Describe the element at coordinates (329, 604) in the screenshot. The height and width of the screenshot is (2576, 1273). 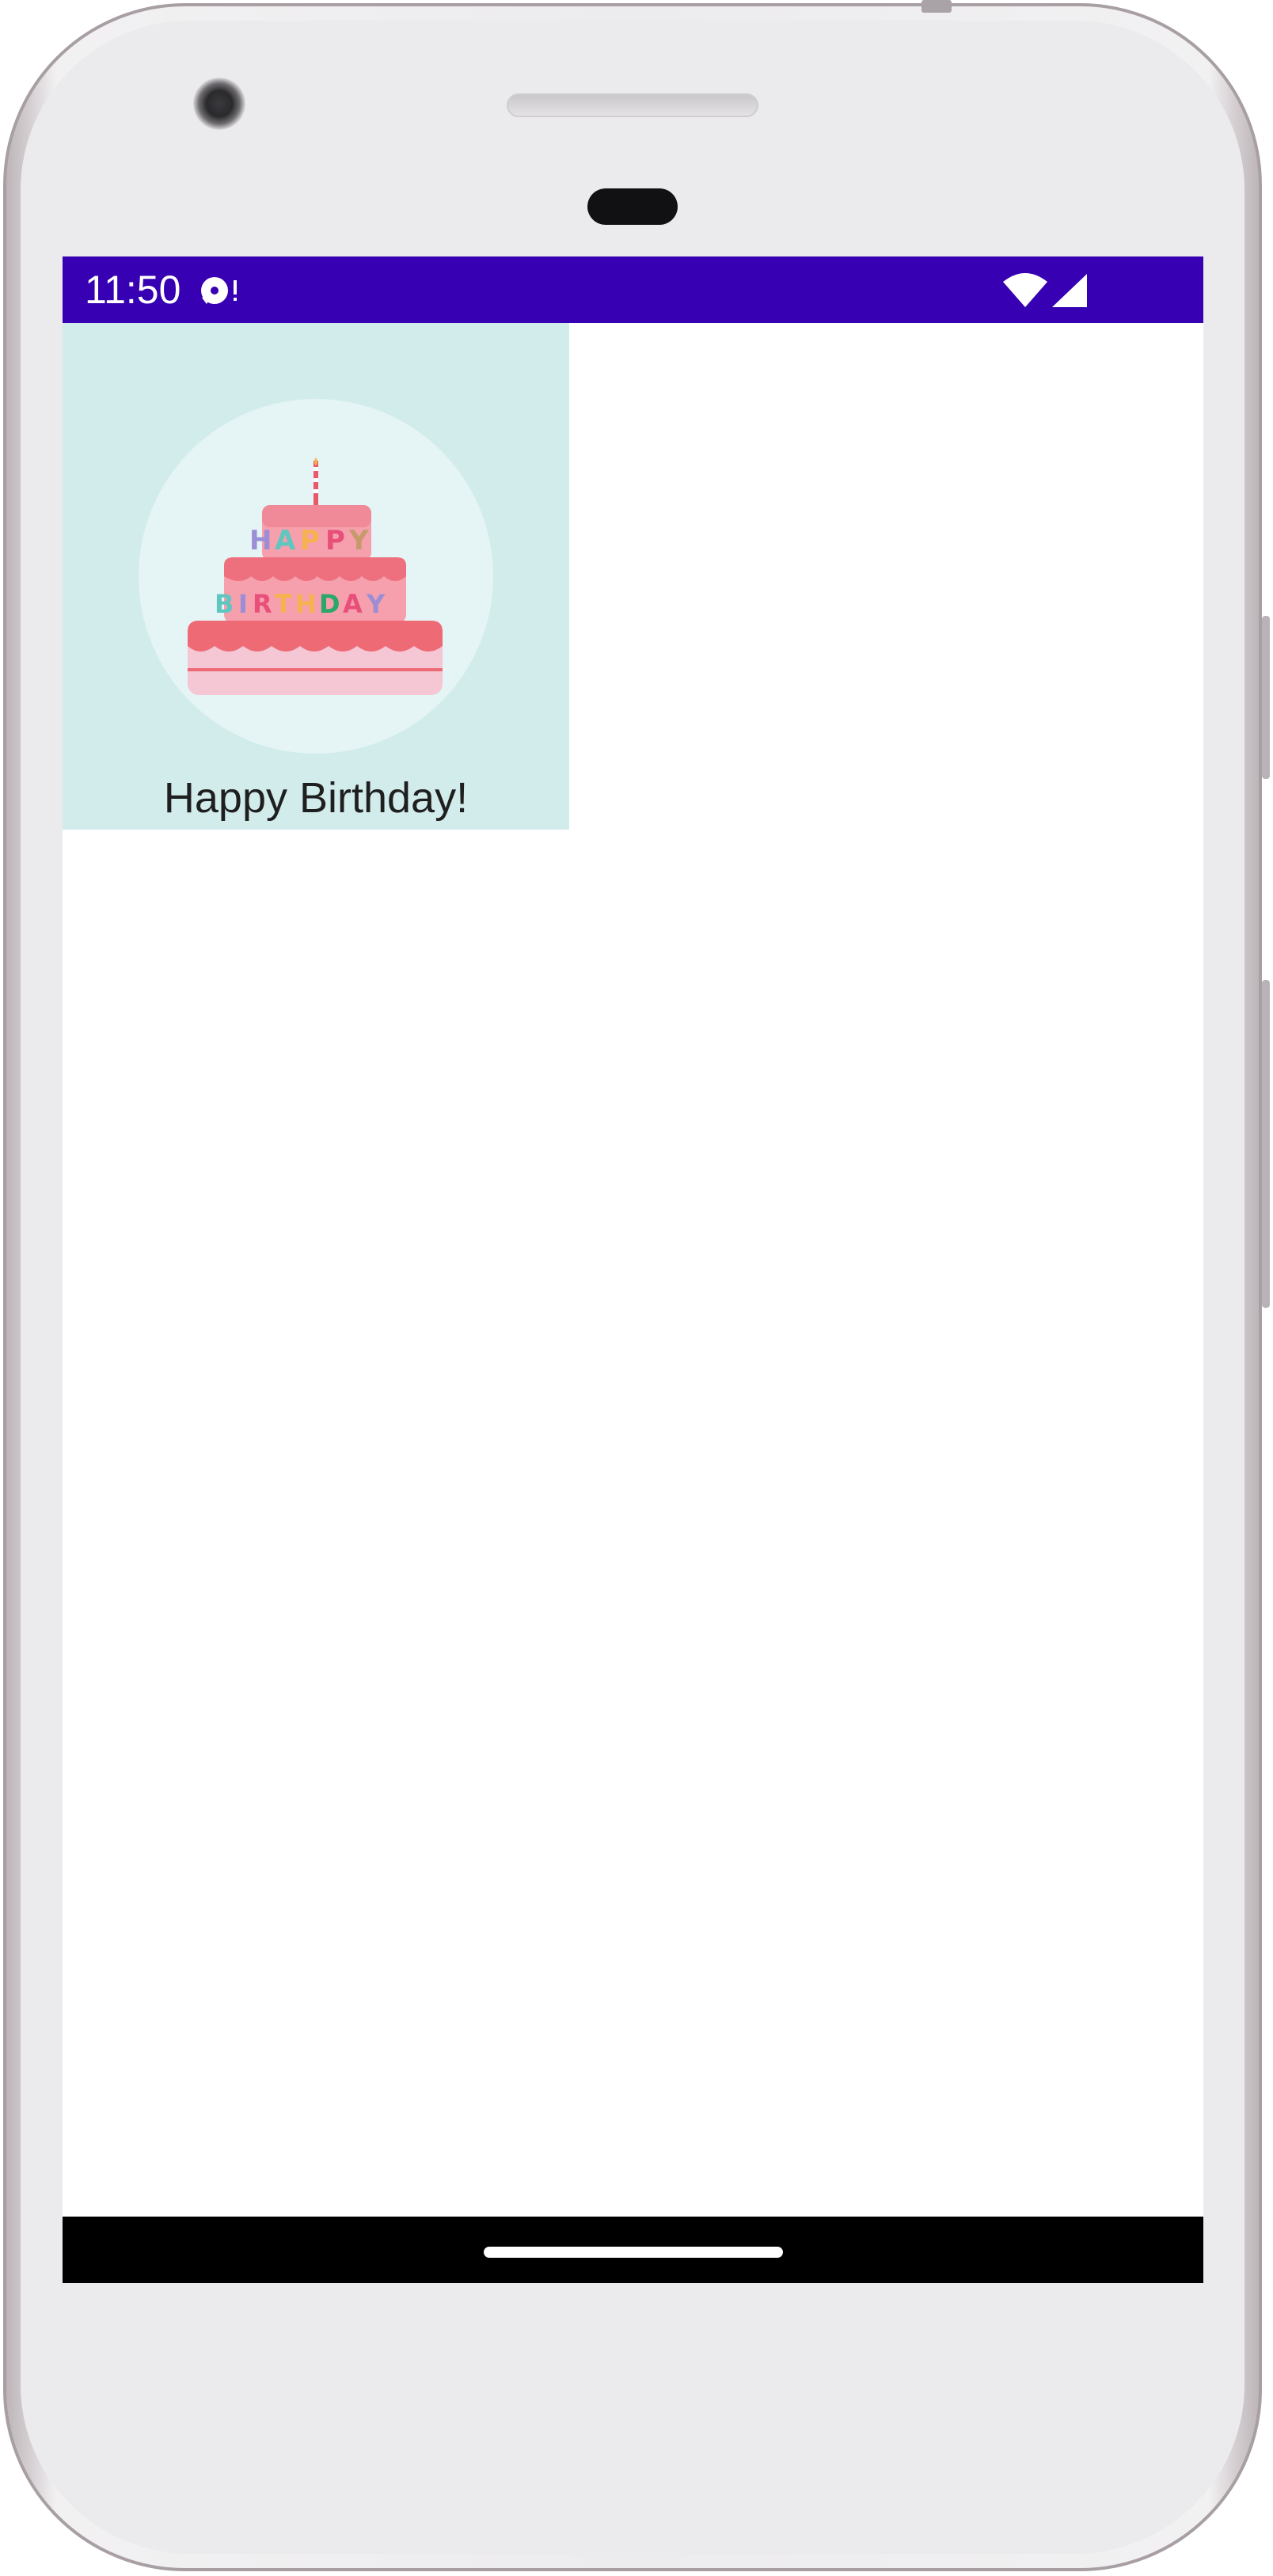
I see `svg-text: D` at that location.